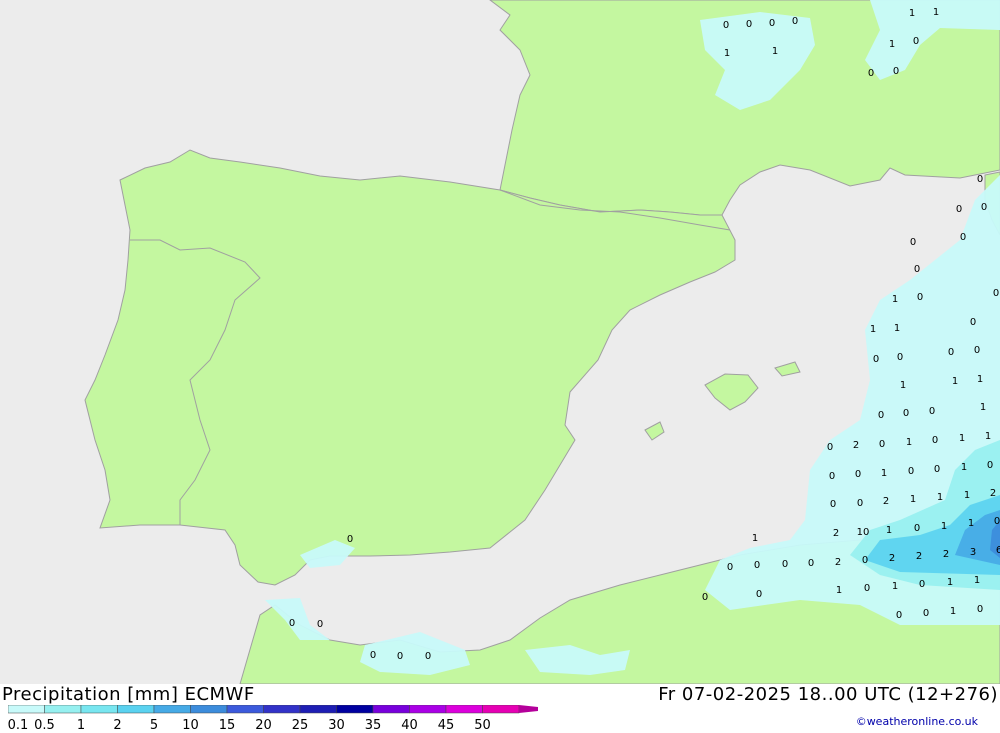  What do you see at coordinates (190, 725) in the screenshot?
I see `legend-tick-label: 10` at bounding box center [190, 725].